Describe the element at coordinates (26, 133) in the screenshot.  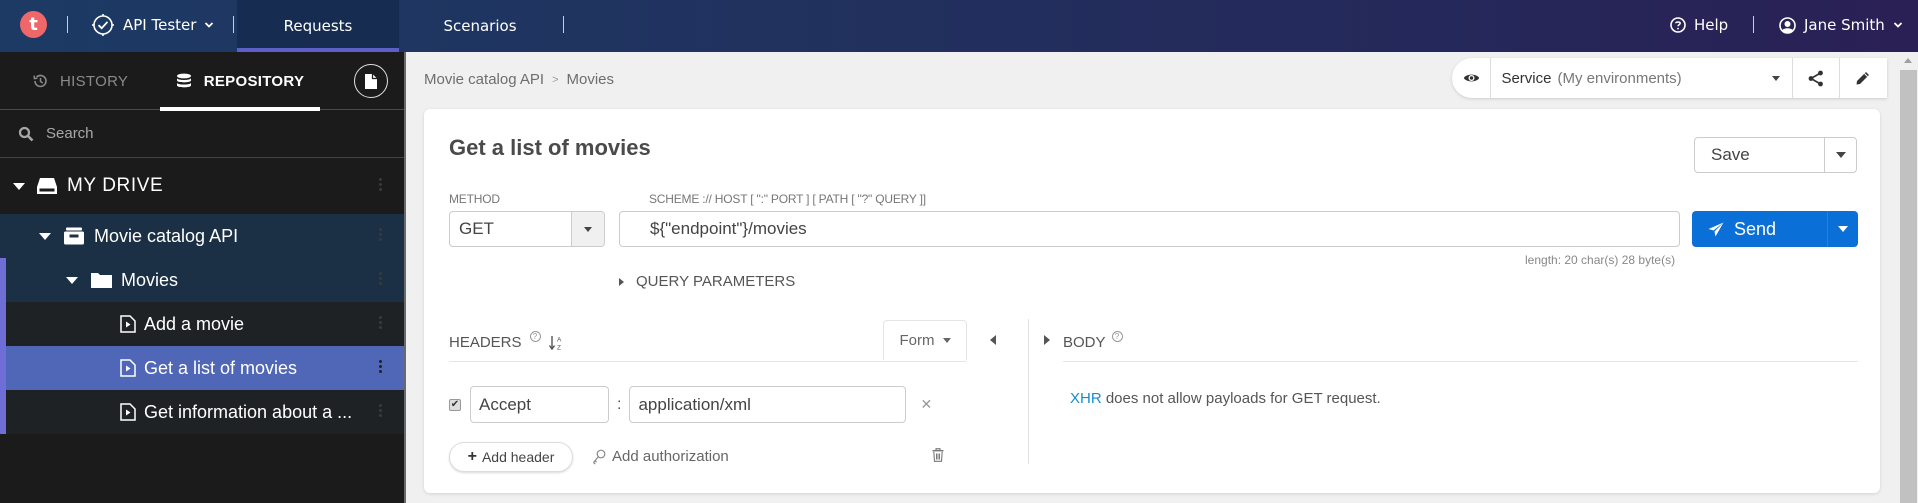
I see `search-icon` at that location.